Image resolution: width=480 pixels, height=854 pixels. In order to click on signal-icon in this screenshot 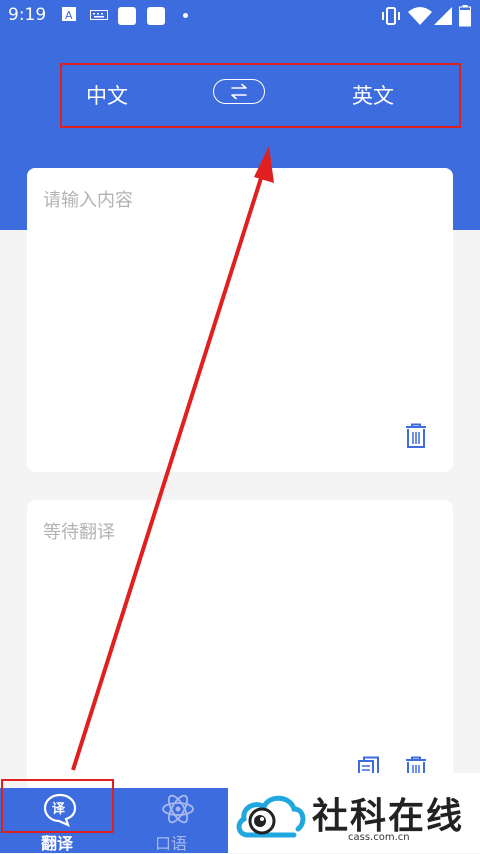, I will do `click(443, 16)`.